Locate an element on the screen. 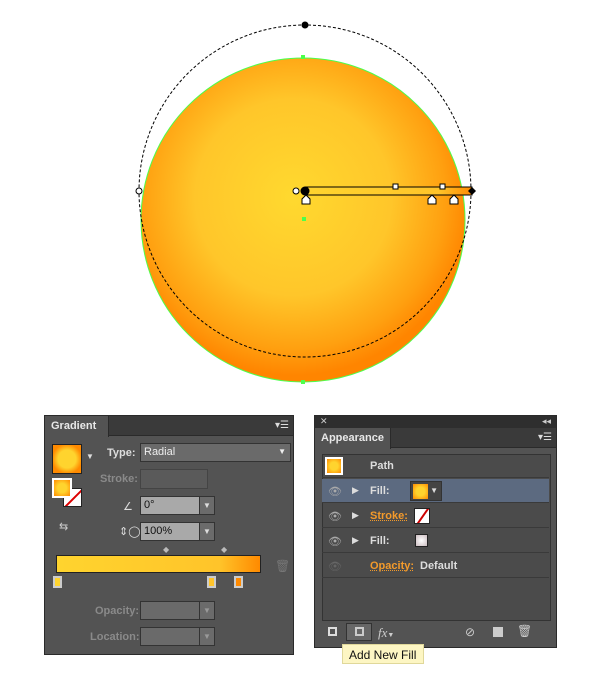  appearance-row-fill-2: 👁 ▶ Fill: is located at coordinates (435, 541).